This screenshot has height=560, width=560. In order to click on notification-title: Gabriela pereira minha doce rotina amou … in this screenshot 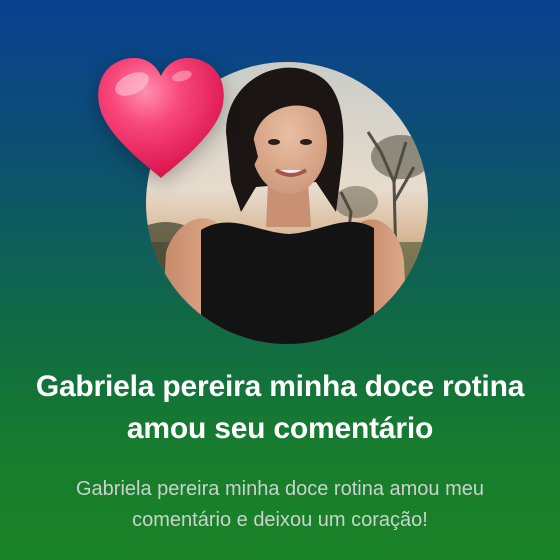, I will do `click(280, 407)`.